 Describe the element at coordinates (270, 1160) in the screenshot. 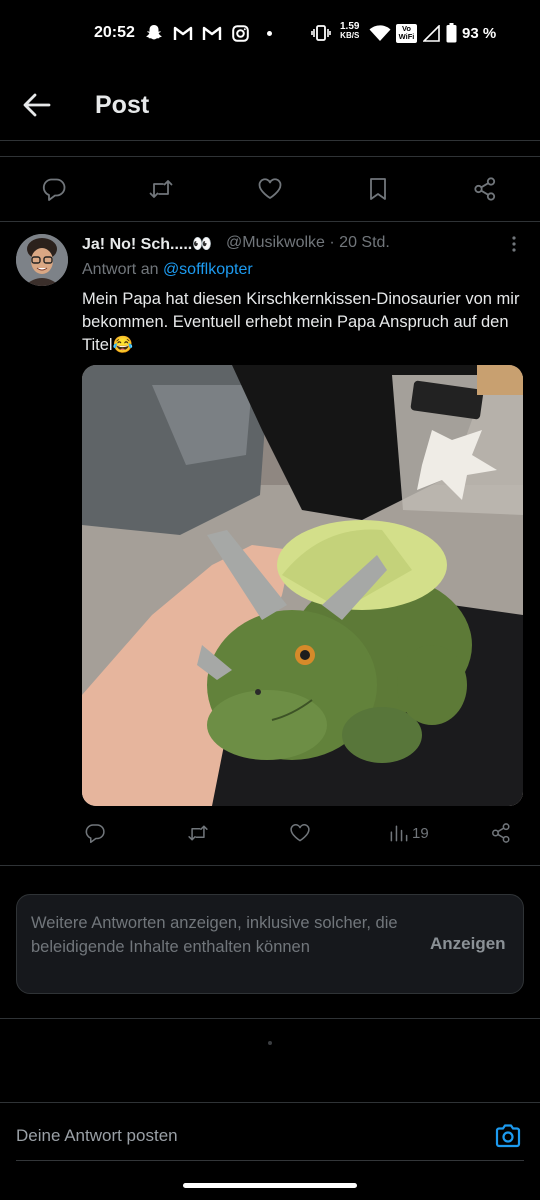

I see `composer-underline` at that location.